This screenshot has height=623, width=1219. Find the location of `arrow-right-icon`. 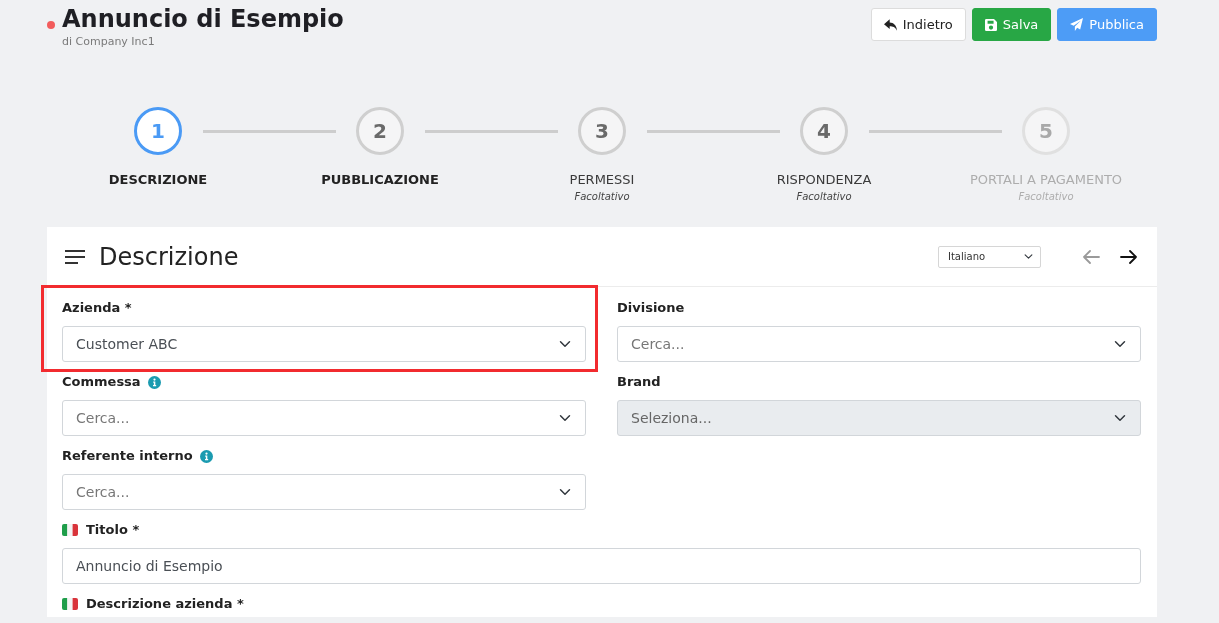

arrow-right-icon is located at coordinates (1129, 256).